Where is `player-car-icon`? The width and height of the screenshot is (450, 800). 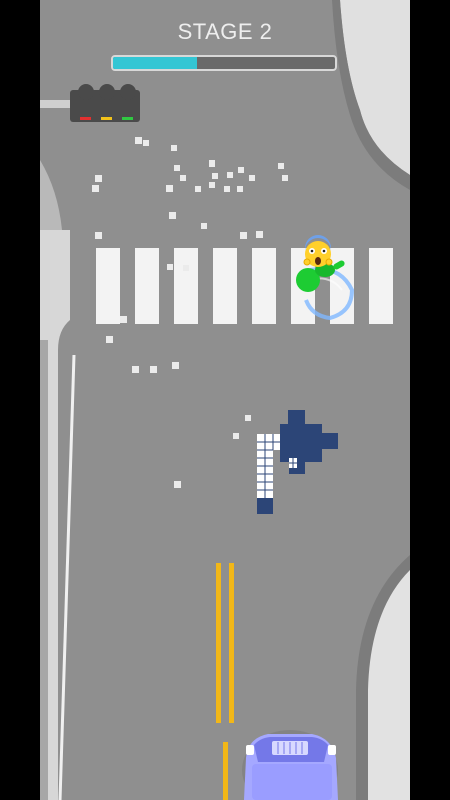 player-car-icon is located at coordinates (290, 765).